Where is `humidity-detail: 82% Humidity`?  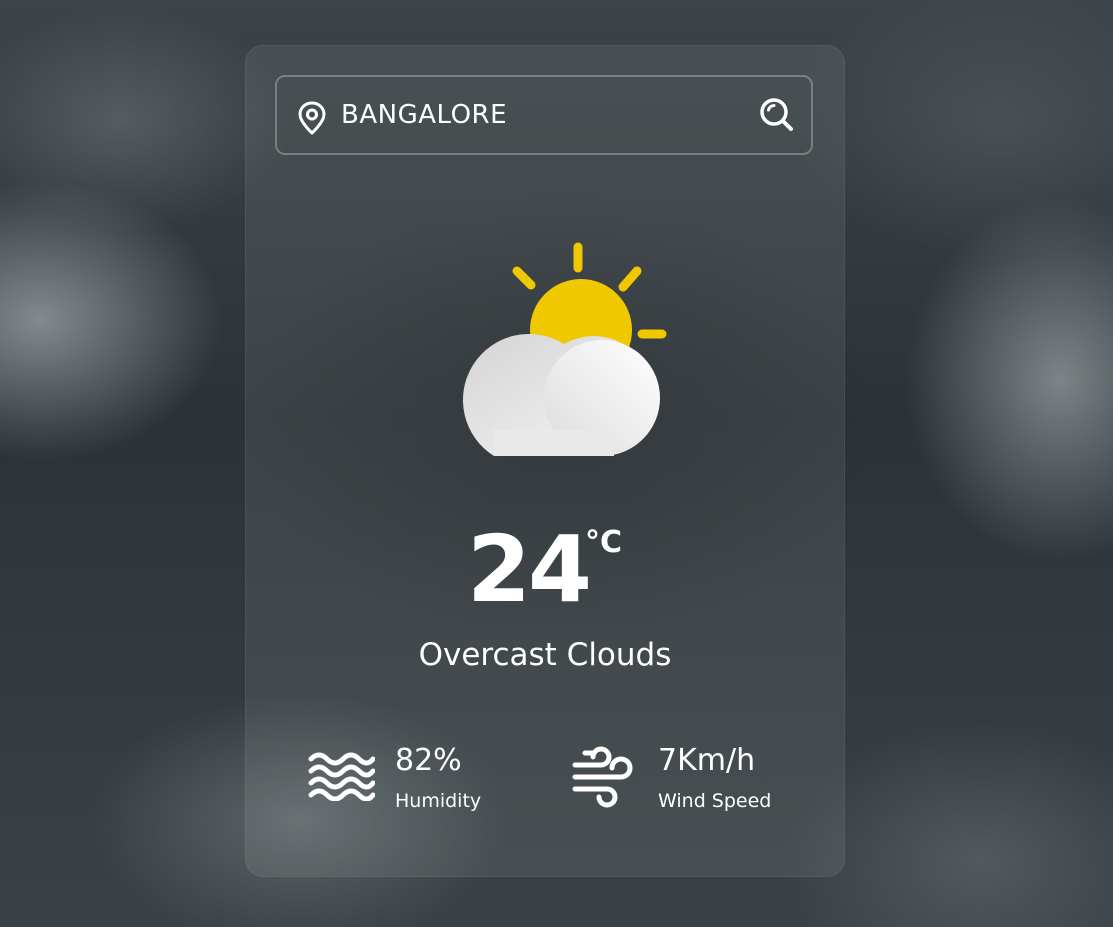
humidity-detail: 82% Humidity is located at coordinates (417, 785).